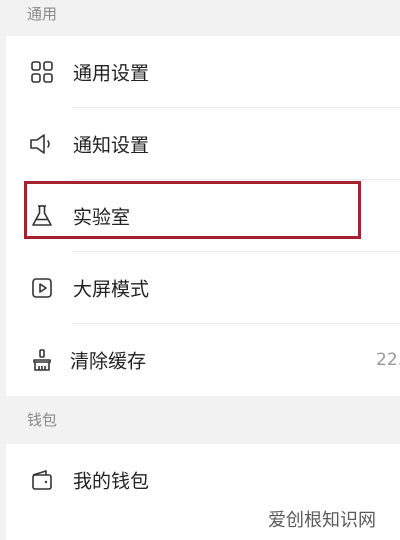 The width and height of the screenshot is (400, 540). Describe the element at coordinates (203, 72) in the screenshot. I see `settings-item-general-settings: 通用设置` at that location.